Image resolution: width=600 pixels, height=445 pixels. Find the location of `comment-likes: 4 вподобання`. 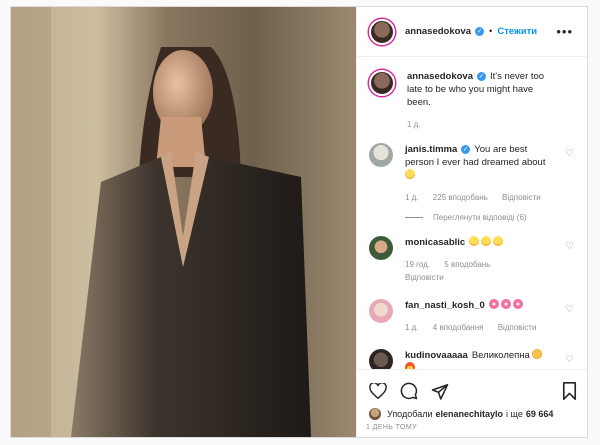

comment-likes: 4 вподобання is located at coordinates (458, 327).